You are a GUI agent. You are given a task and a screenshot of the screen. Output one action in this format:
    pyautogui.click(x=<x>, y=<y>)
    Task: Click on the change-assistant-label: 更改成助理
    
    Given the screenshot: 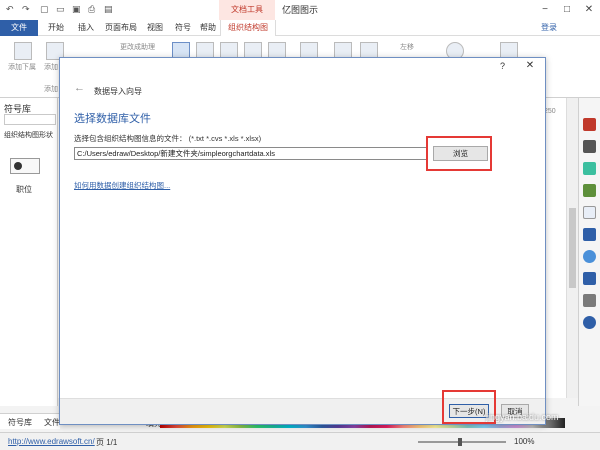 What is the action you would take?
    pyautogui.click(x=137, y=47)
    